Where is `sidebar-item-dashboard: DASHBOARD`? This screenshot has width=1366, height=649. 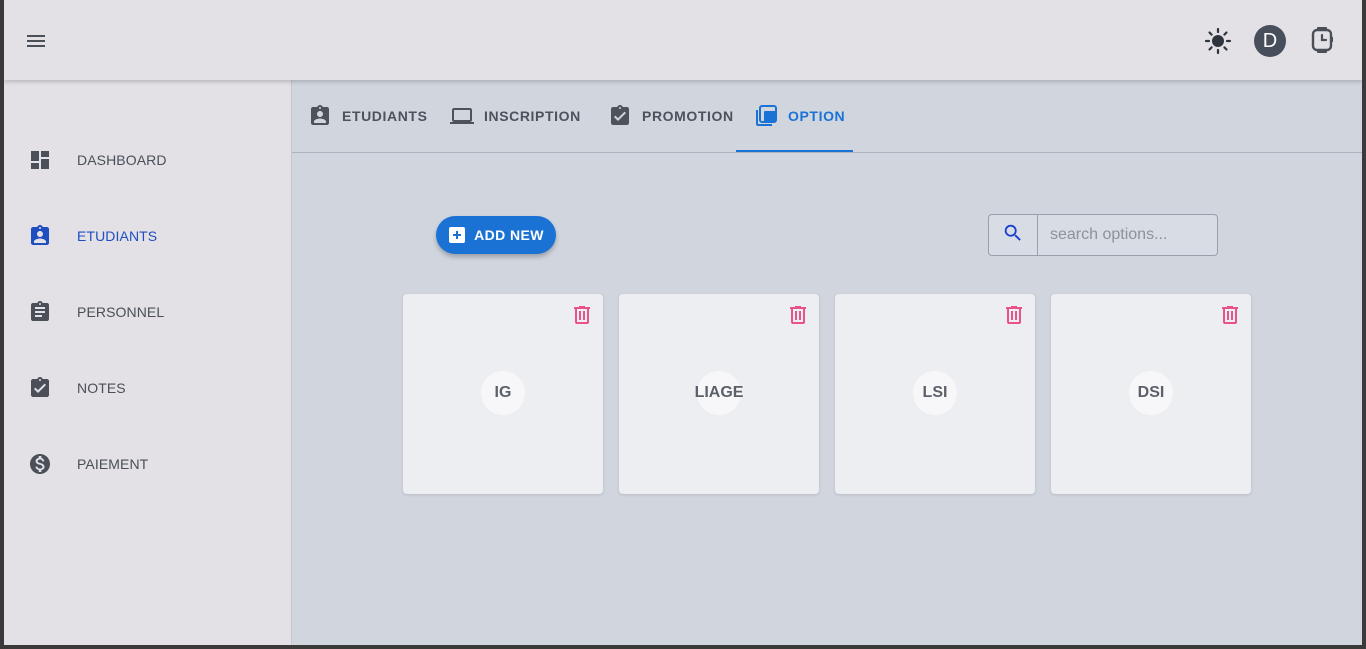
sidebar-item-dashboard: DASHBOARD is located at coordinates (148, 160).